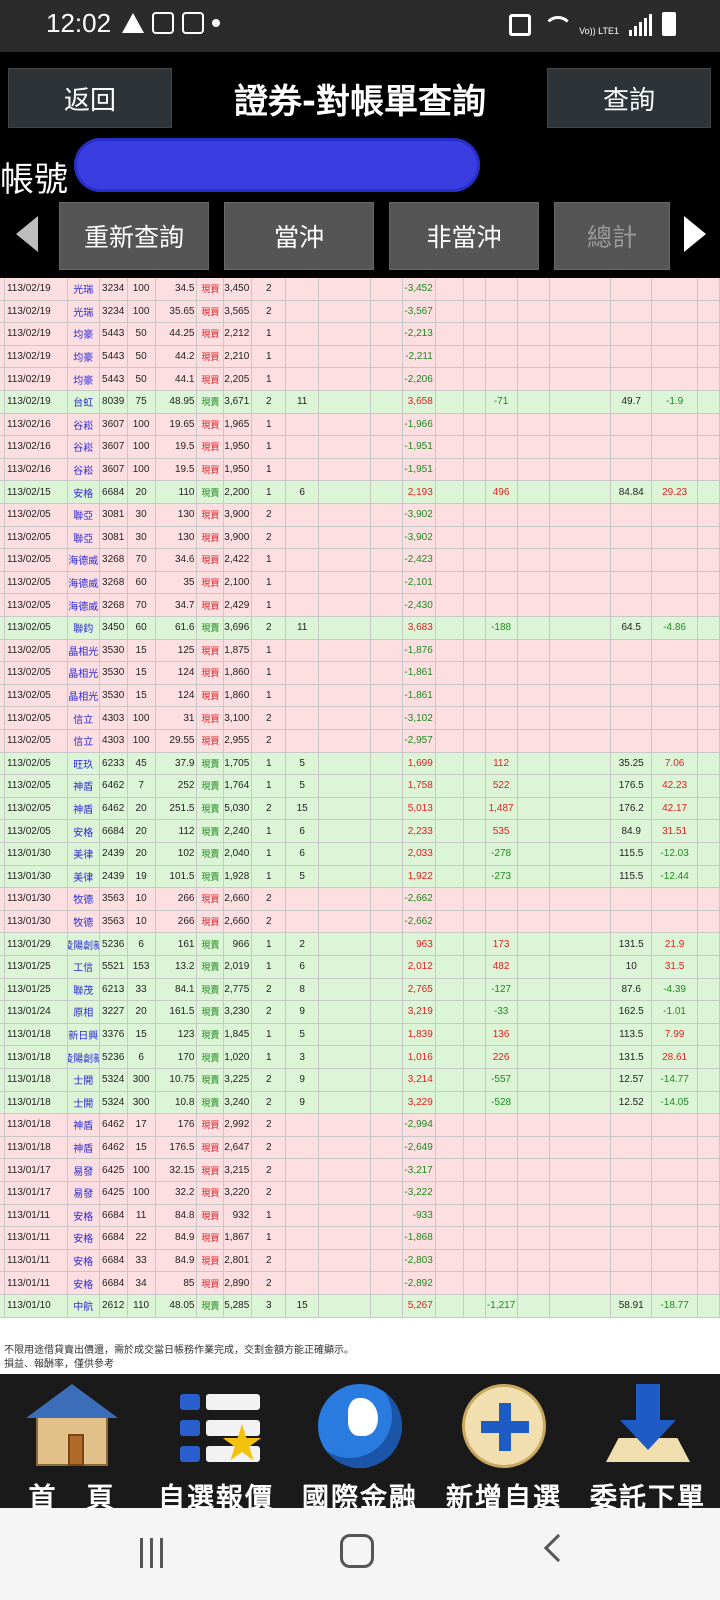 The height and width of the screenshot is (1600, 720). I want to click on table-row: 113/01/18 神盾 6462 15 176.5 現買 2,647 2 -2,649, so click(360, 1148).